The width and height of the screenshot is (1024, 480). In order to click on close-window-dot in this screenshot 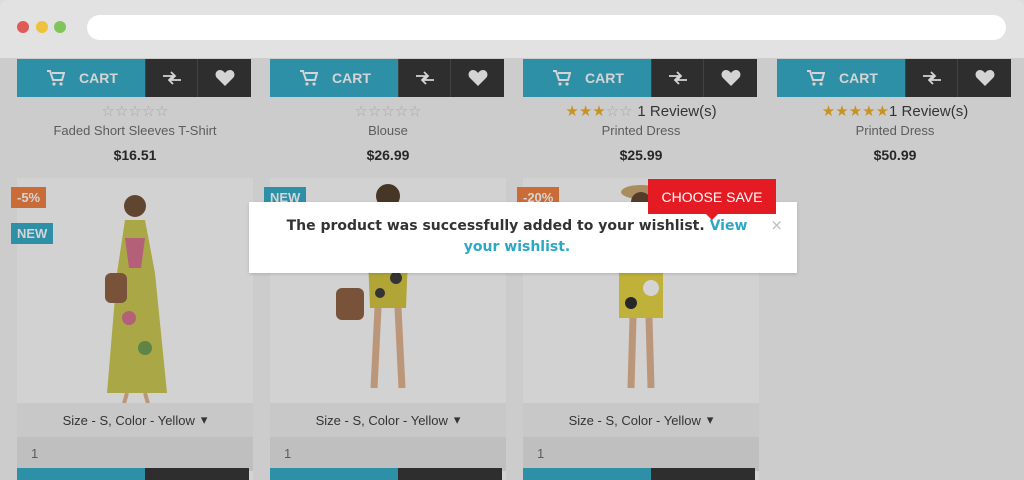, I will do `click(23, 27)`.